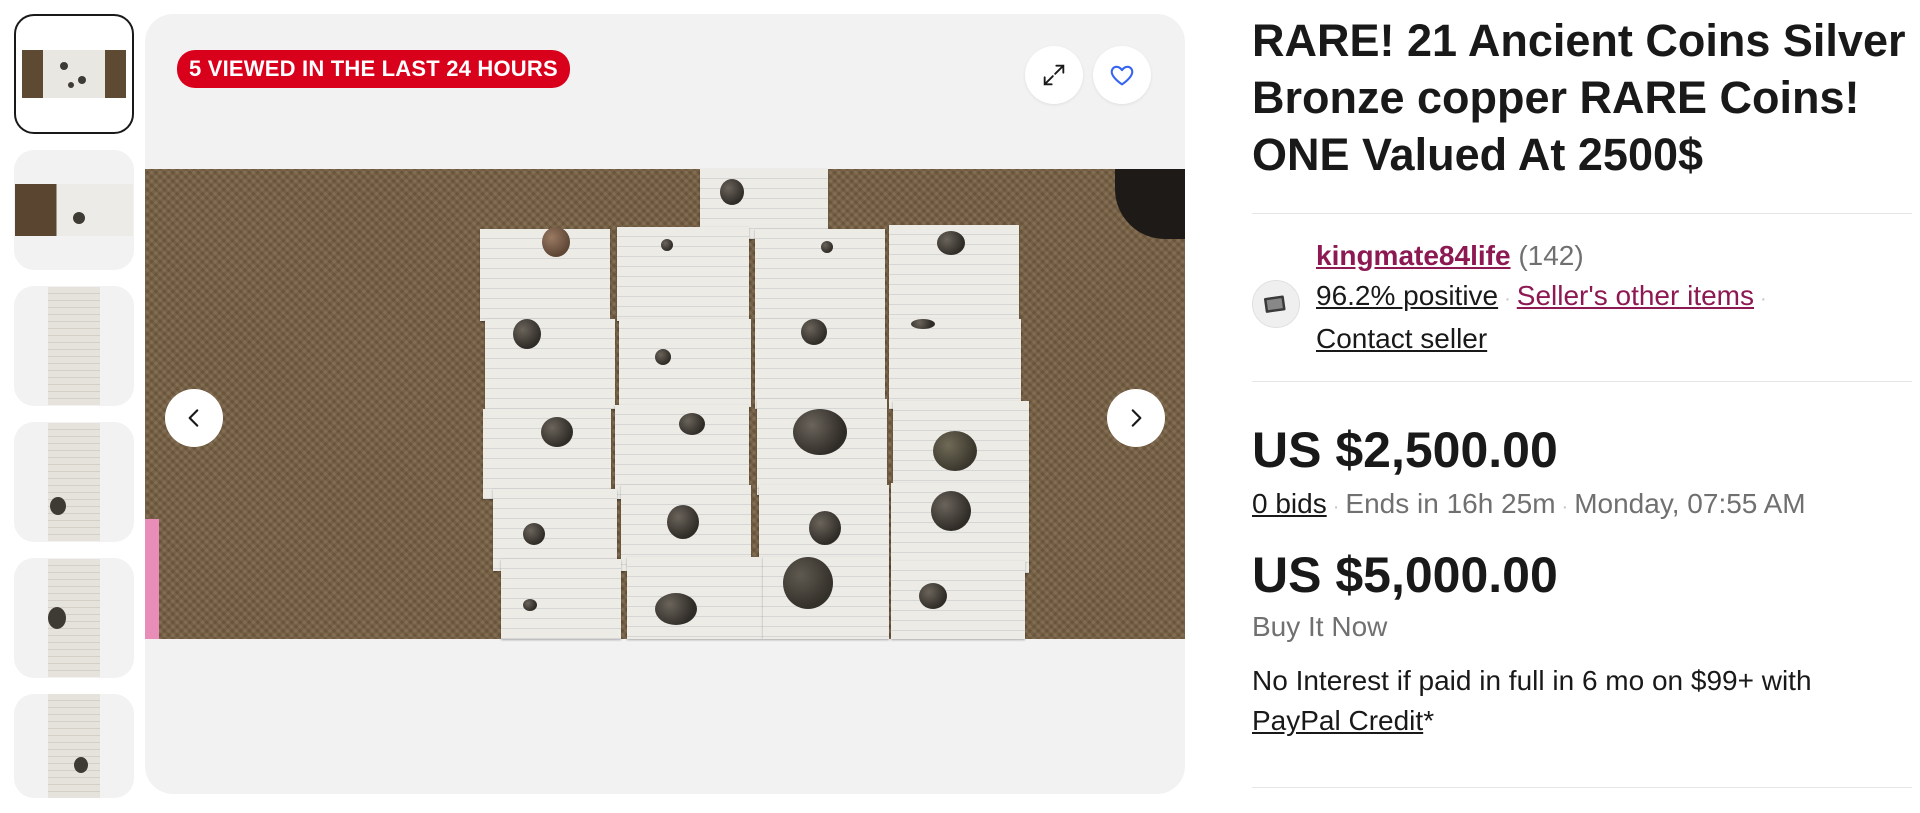 The height and width of the screenshot is (813, 1920). What do you see at coordinates (1635, 295) in the screenshot?
I see `seller-other-items-link: Seller's other items` at bounding box center [1635, 295].